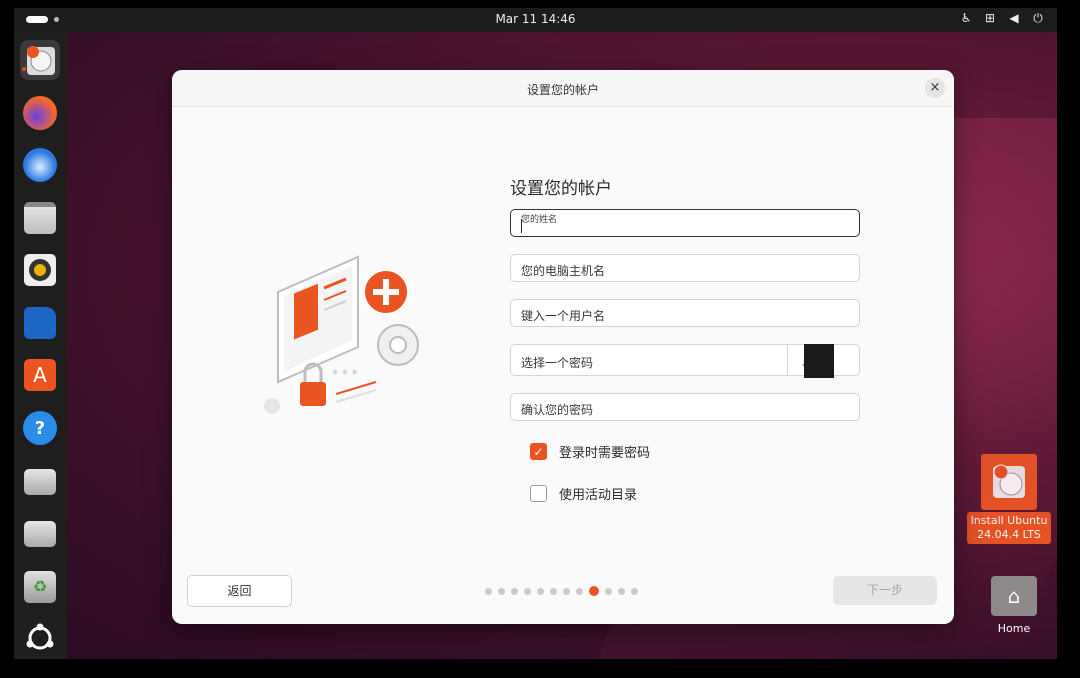  I want to click on full-name-field: 您的姓名, so click(685, 223).